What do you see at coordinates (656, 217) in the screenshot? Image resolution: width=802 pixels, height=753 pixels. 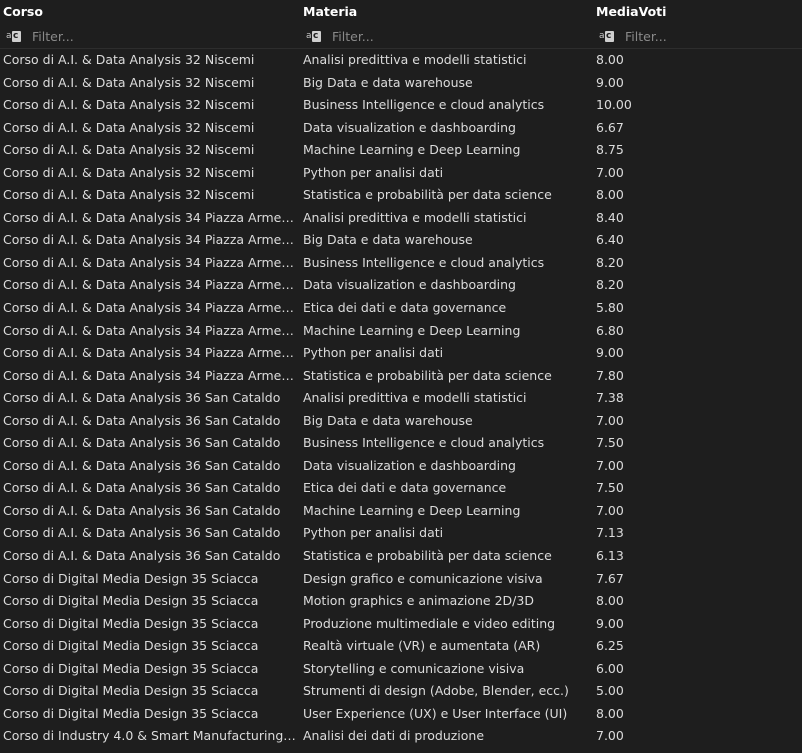 I see `cell-mediavoti: 8.40` at bounding box center [656, 217].